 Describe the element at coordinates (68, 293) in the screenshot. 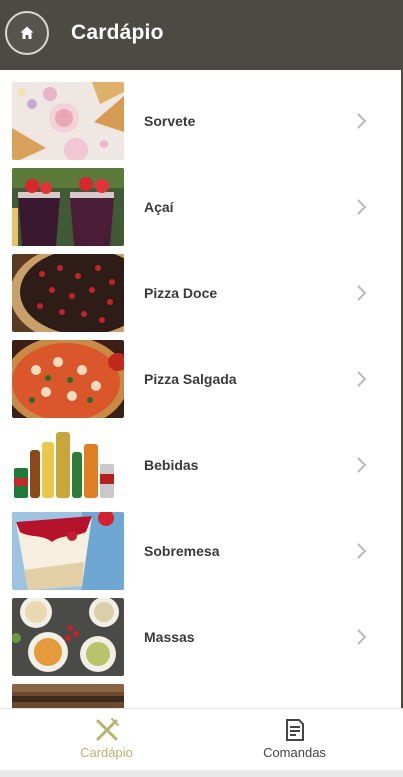

I see `sweet-pizza-photo` at that location.